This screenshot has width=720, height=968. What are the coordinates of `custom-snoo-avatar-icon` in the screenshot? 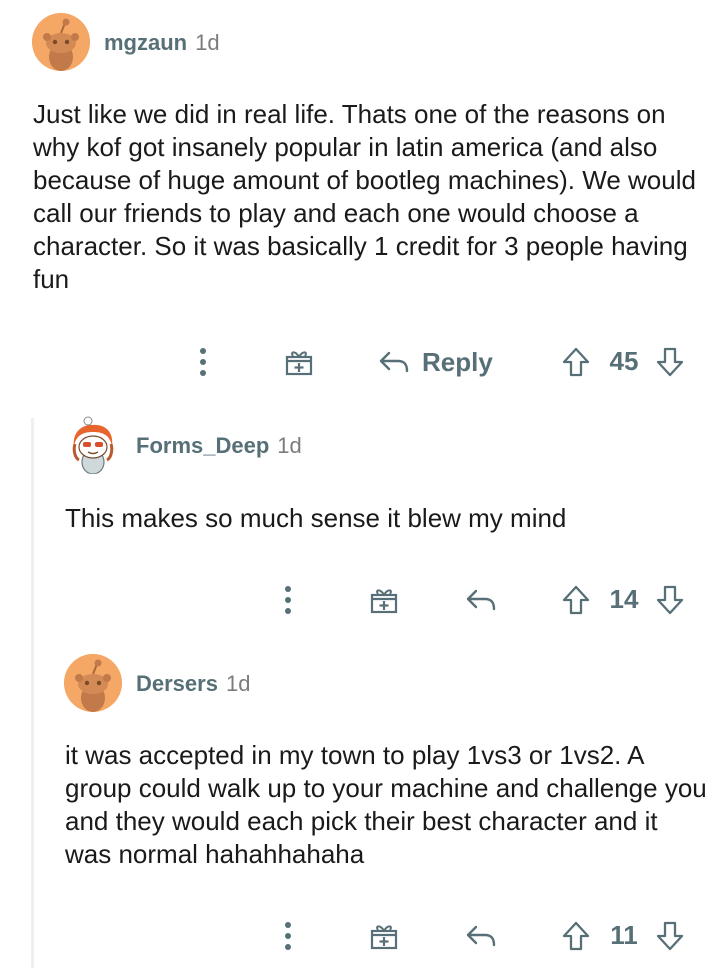 It's located at (93, 445).